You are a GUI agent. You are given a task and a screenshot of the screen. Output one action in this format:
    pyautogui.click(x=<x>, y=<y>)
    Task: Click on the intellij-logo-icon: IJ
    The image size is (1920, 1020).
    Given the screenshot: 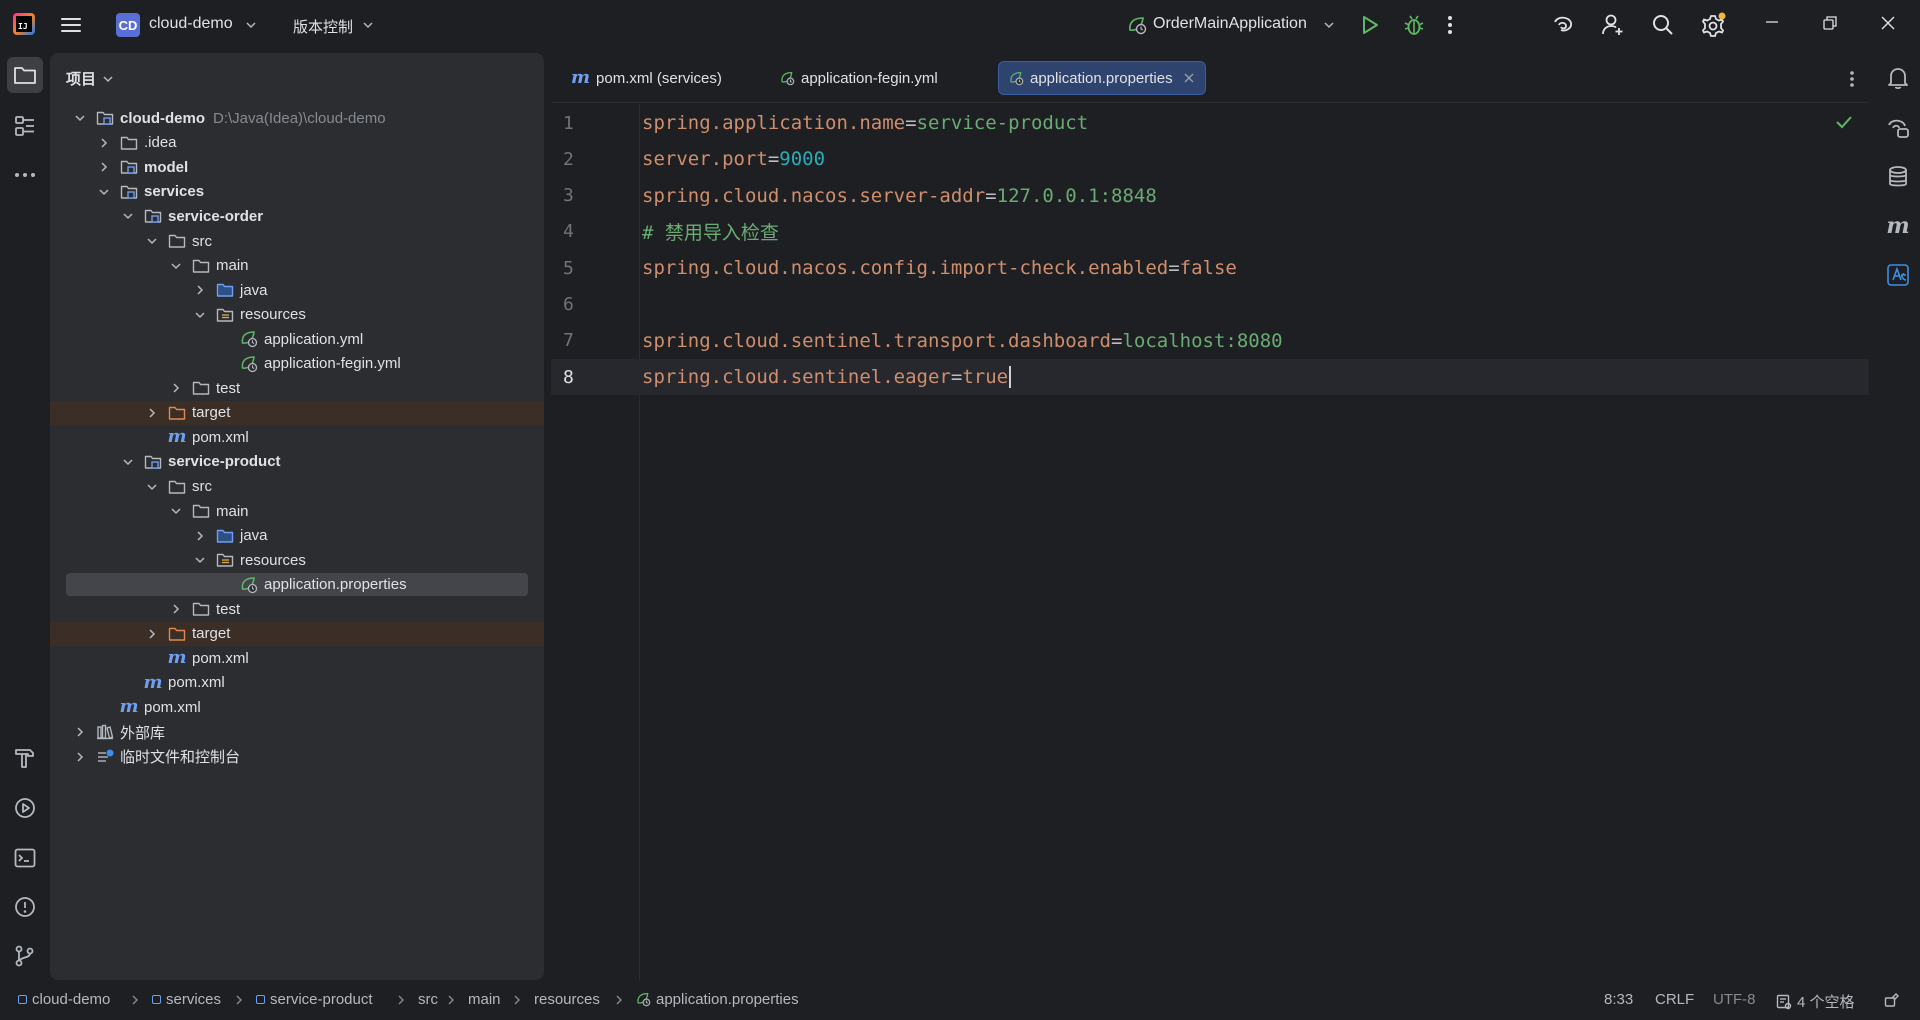 What is the action you would take?
    pyautogui.click(x=24, y=24)
    